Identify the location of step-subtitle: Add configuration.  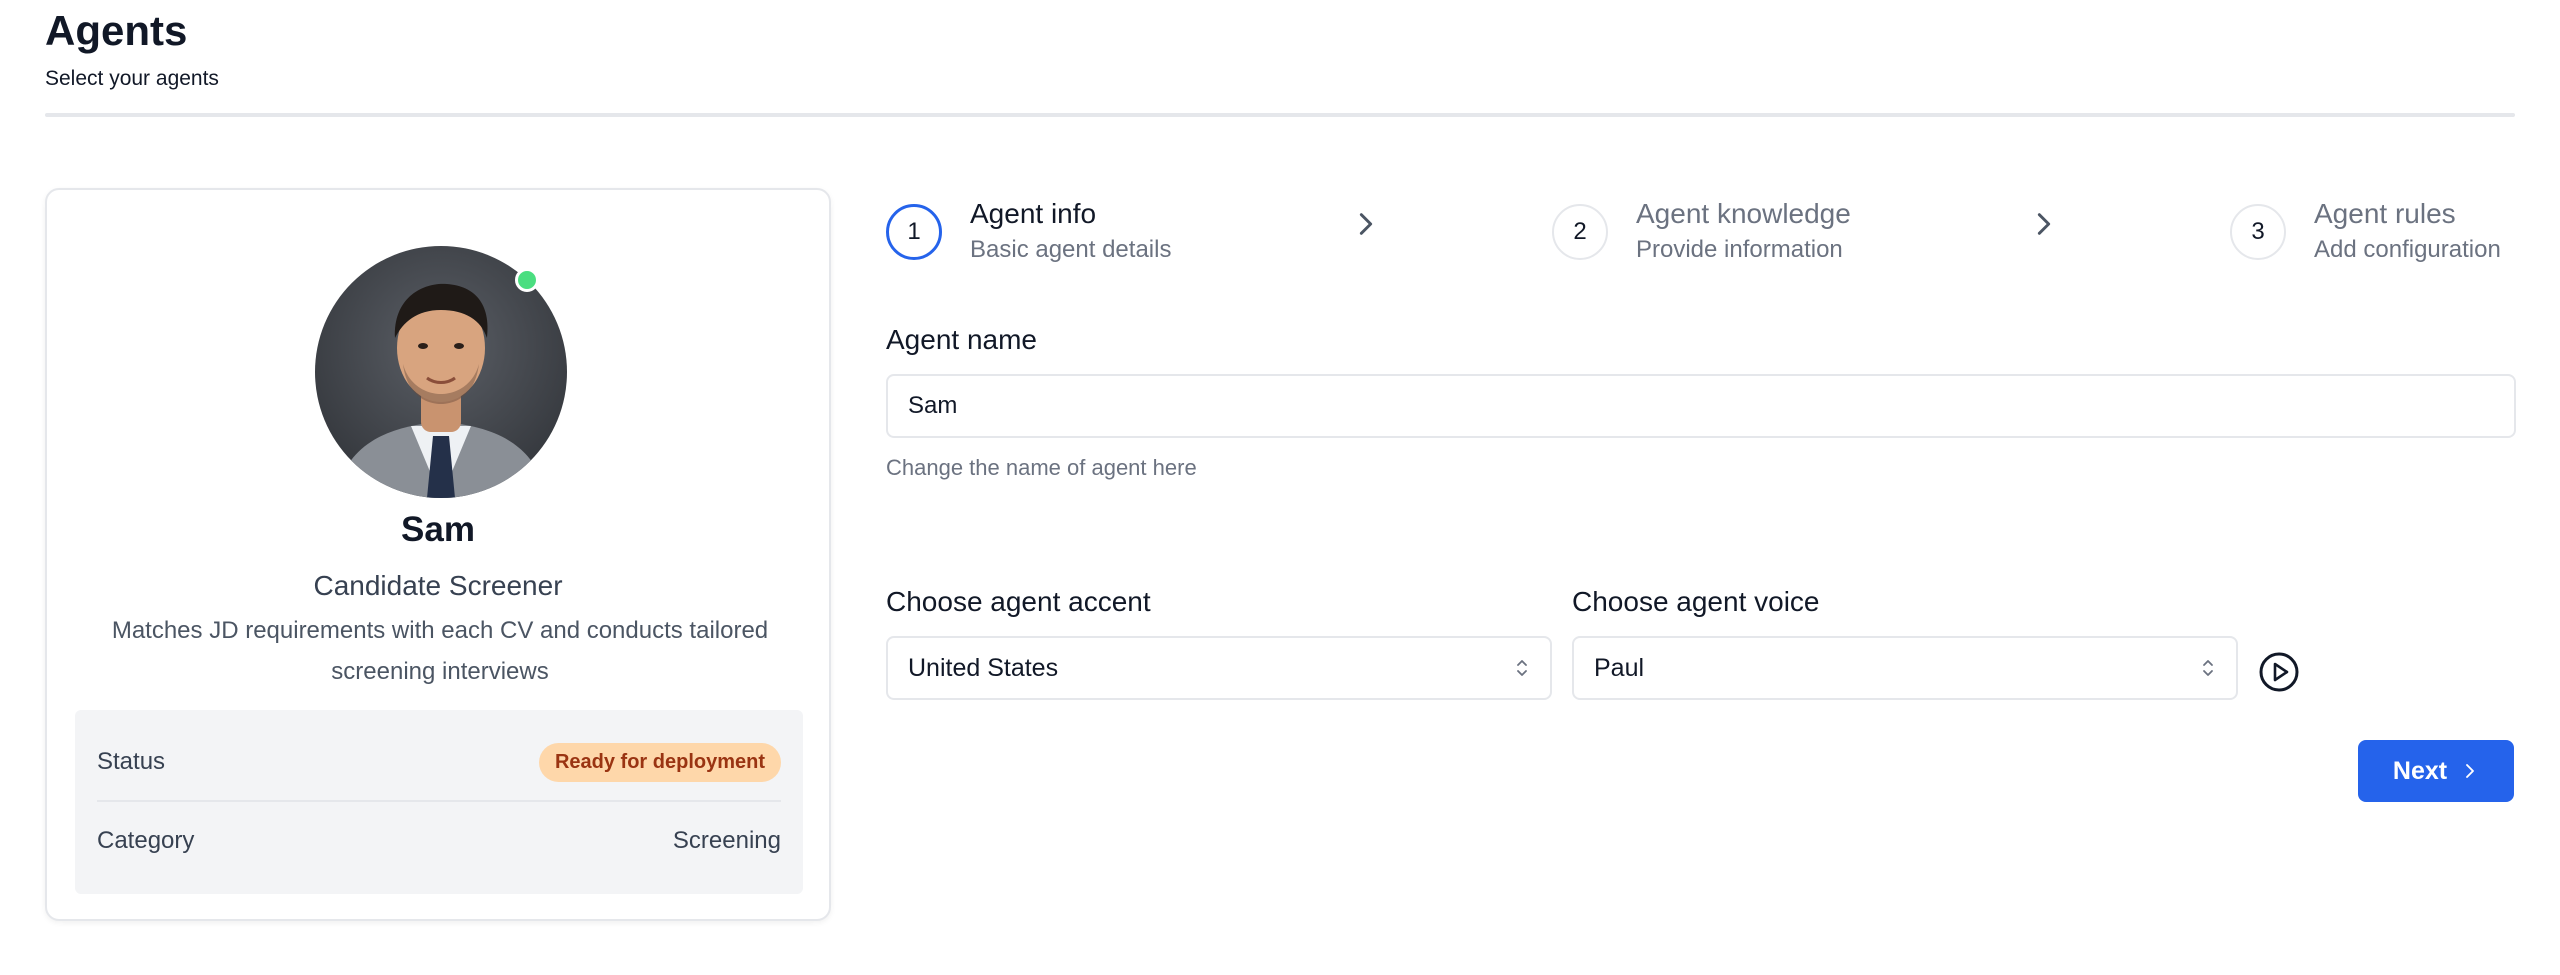
(2407, 249).